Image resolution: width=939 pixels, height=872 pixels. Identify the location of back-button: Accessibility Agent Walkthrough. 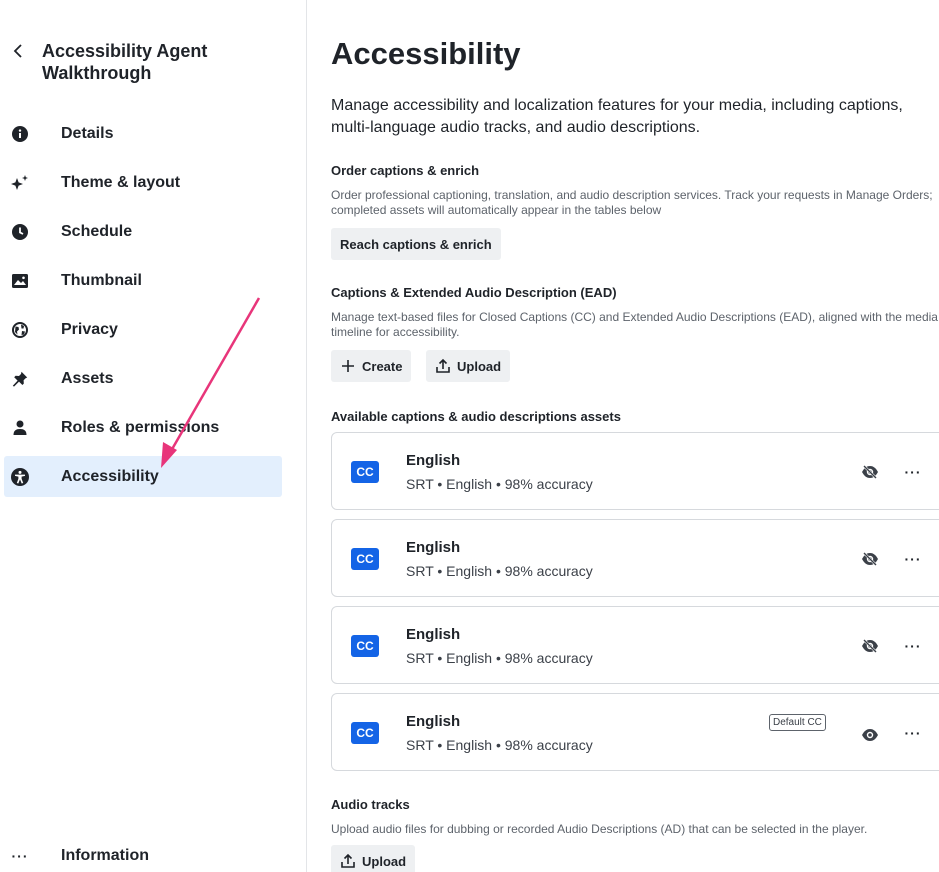
(125, 62).